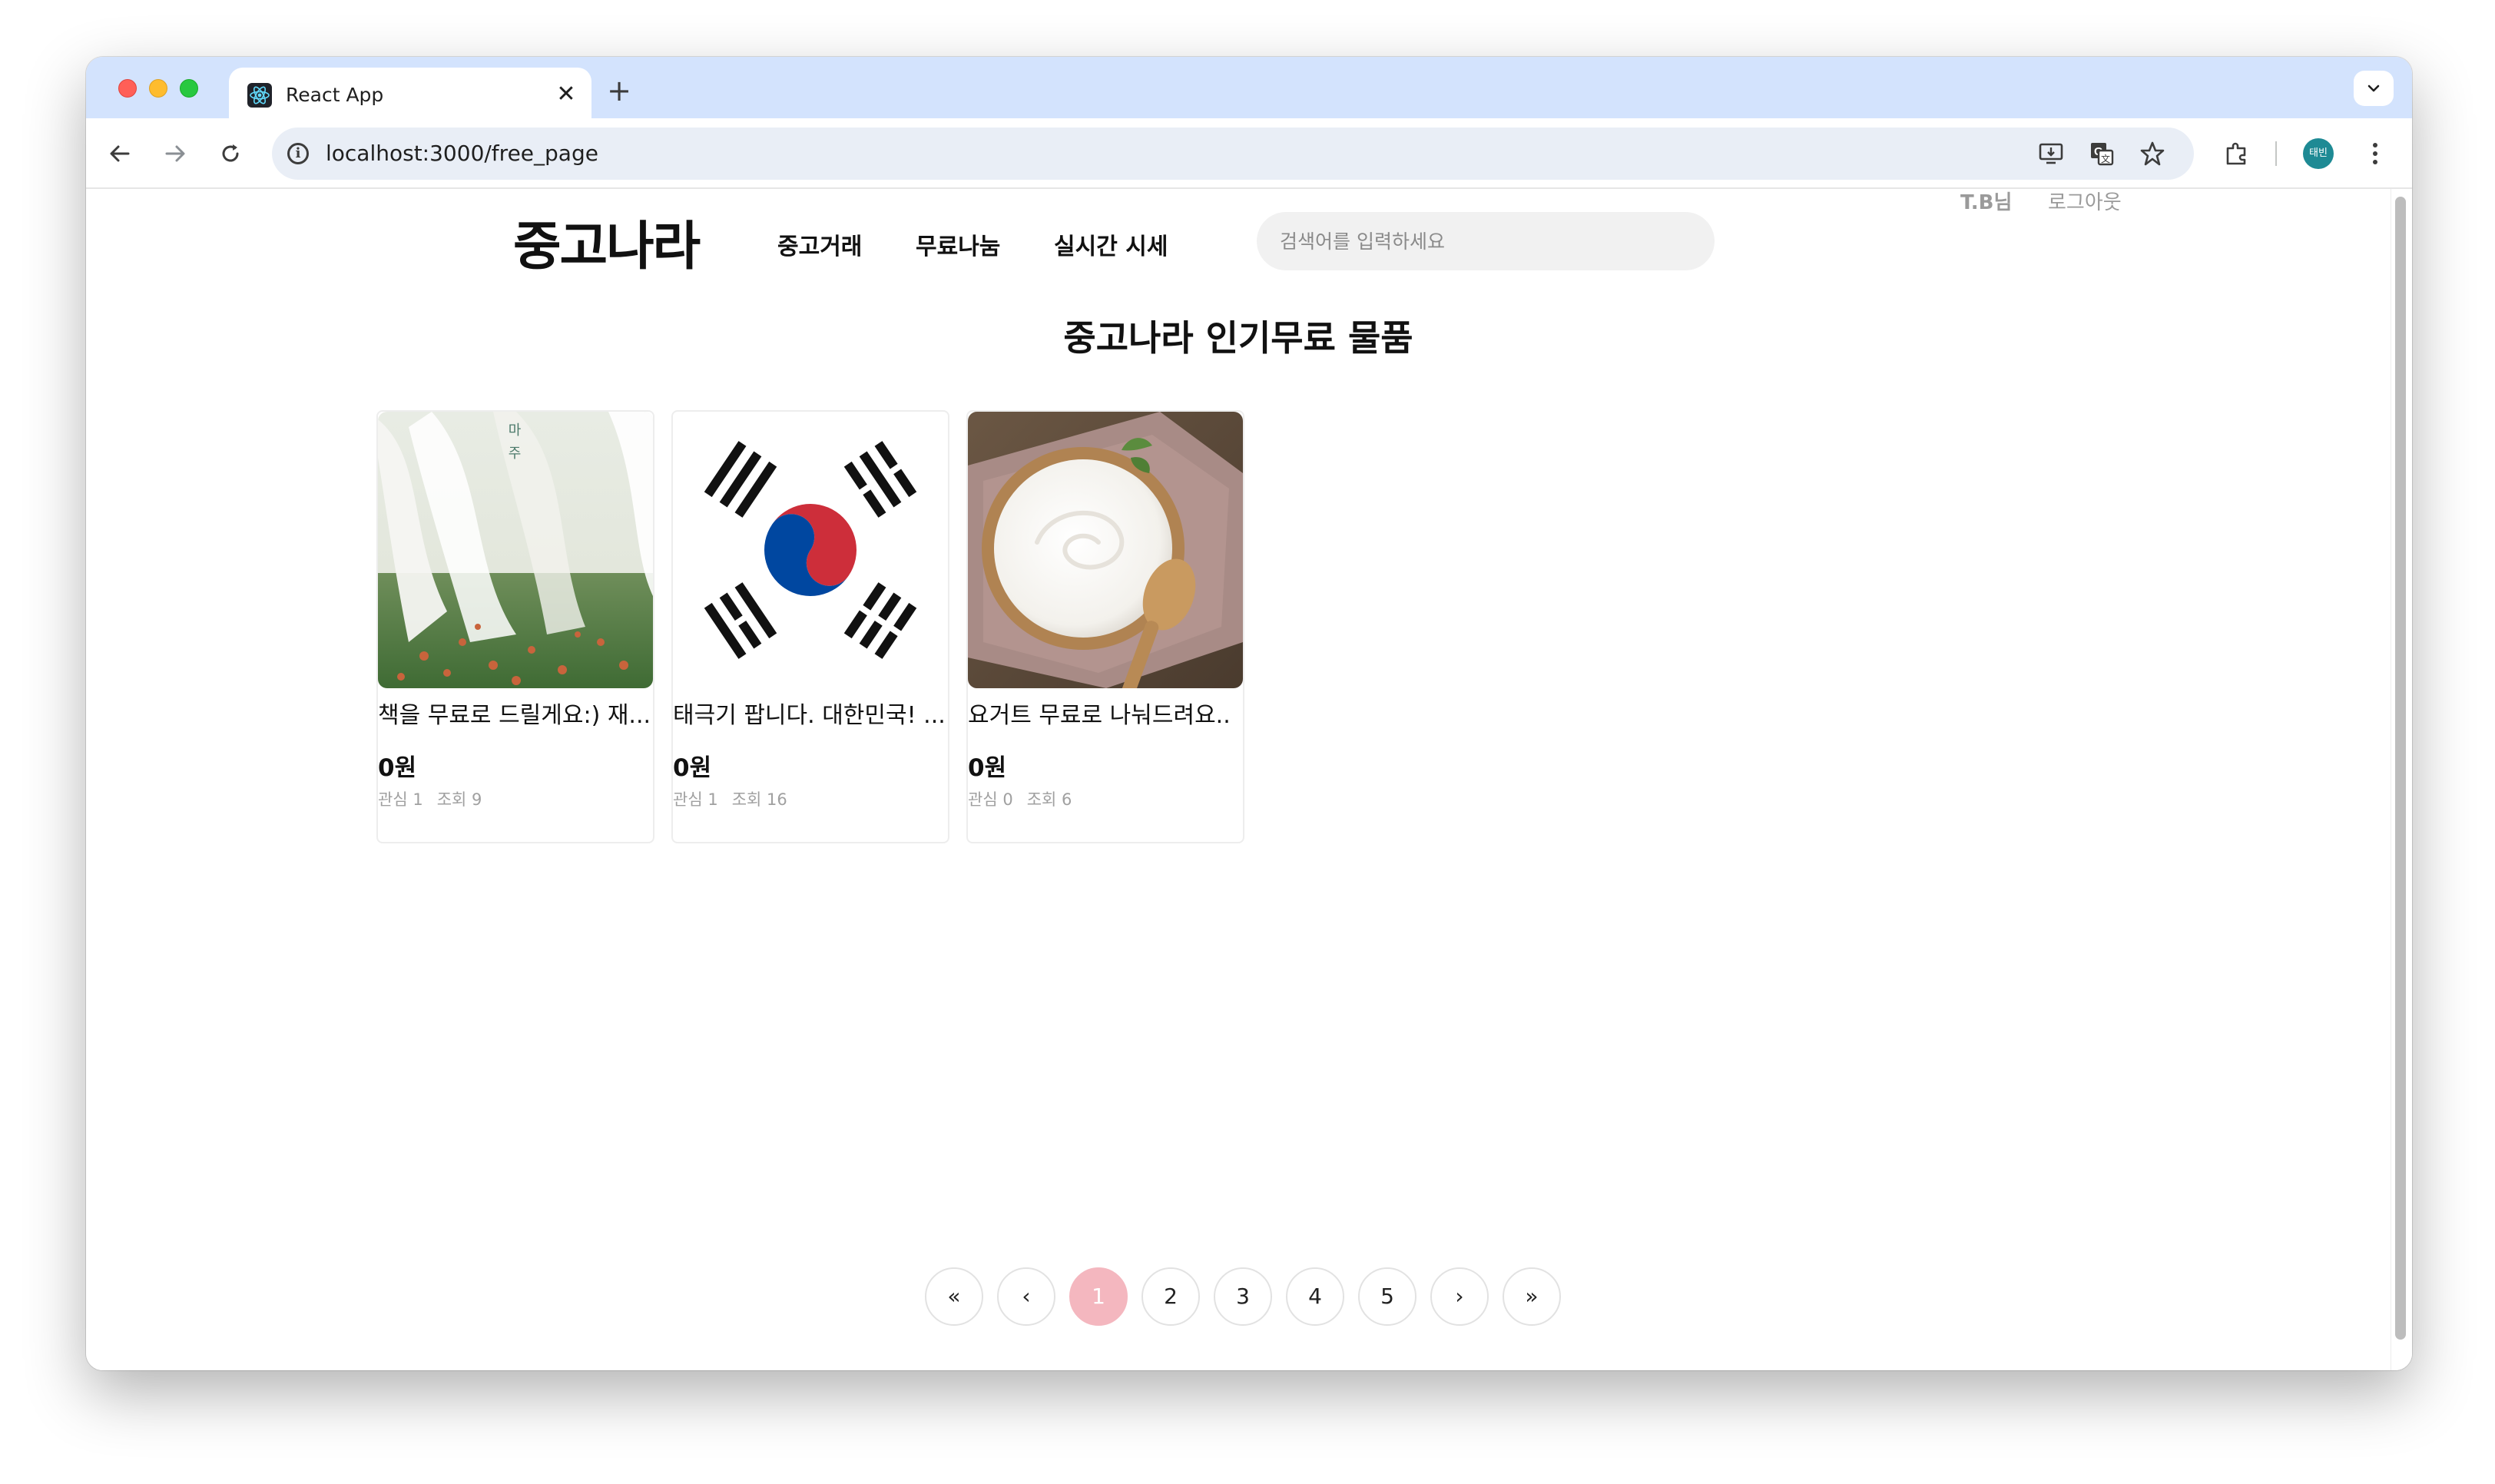 Image resolution: width=2495 pixels, height=1484 pixels. Describe the element at coordinates (819, 247) in the screenshot. I see `nav-used-trade: 중고거래` at that location.